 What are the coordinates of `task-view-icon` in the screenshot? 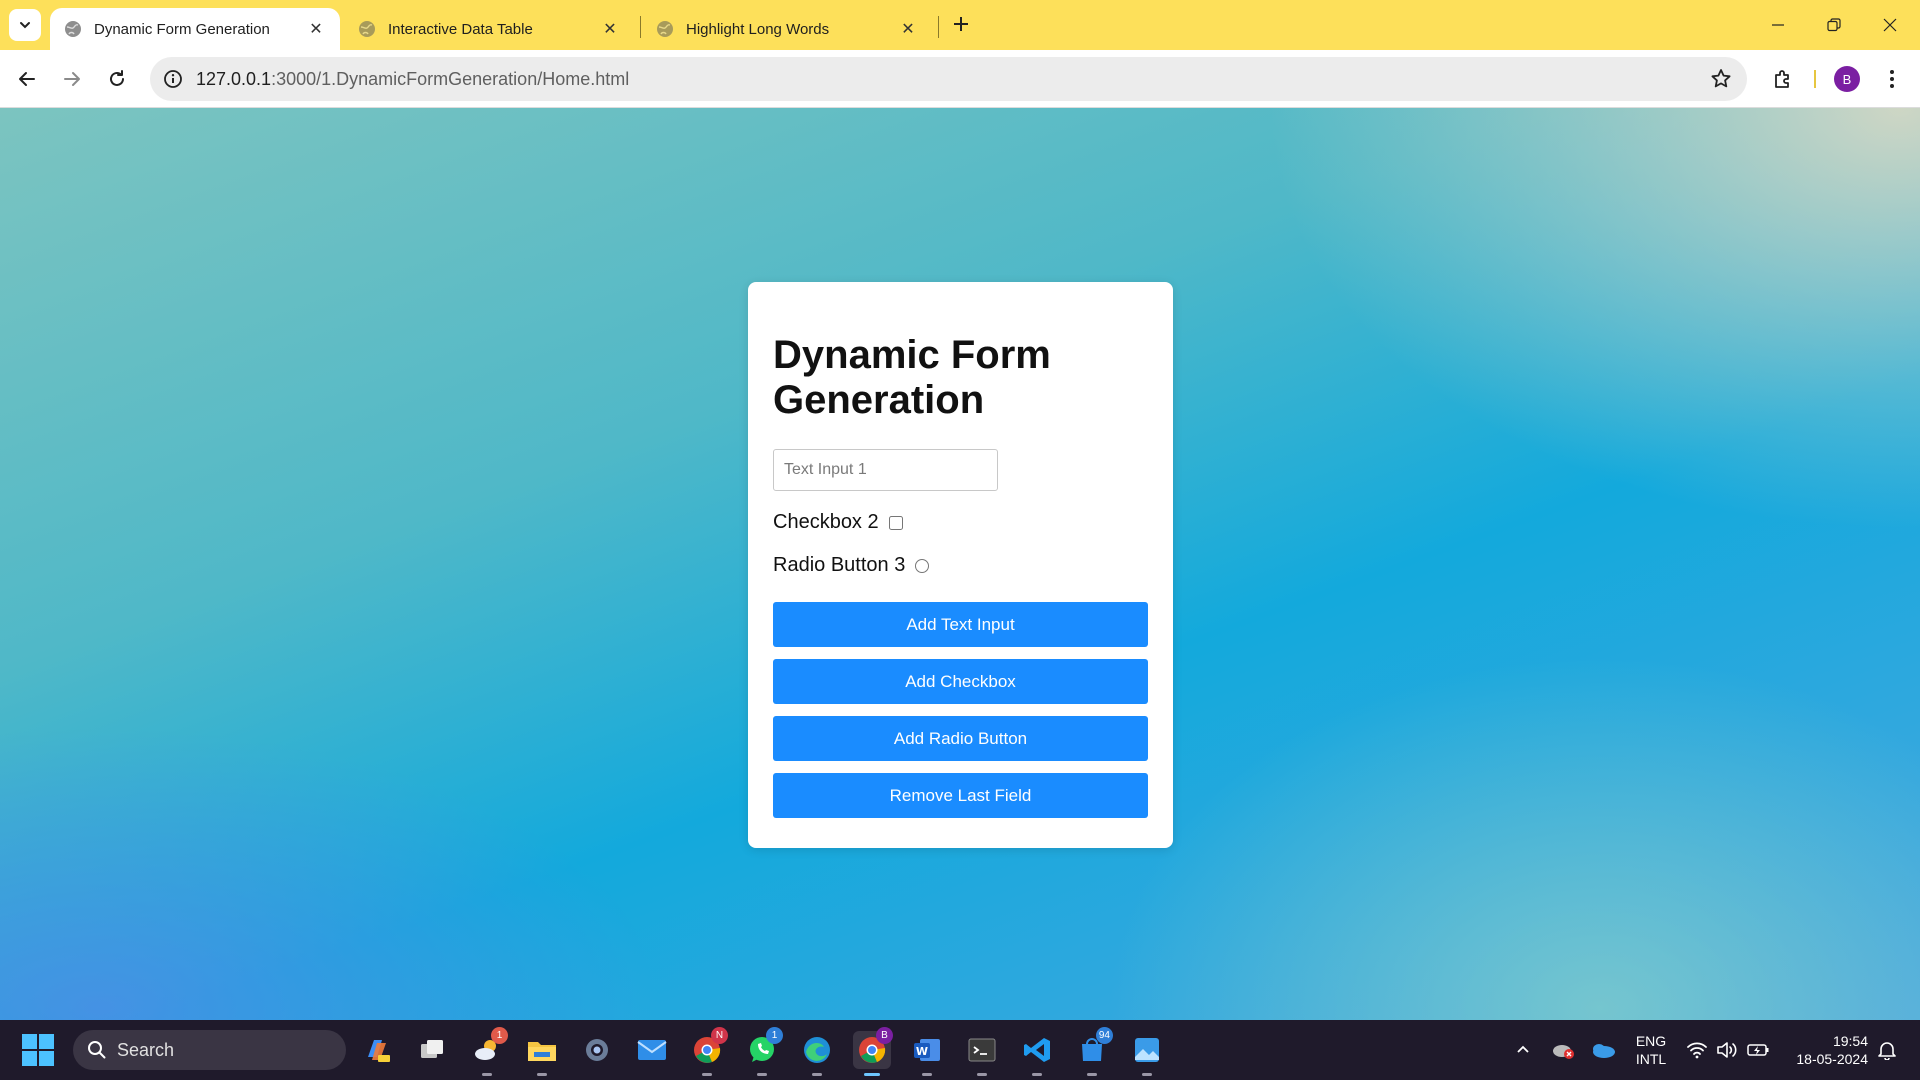 It's located at (432, 1050).